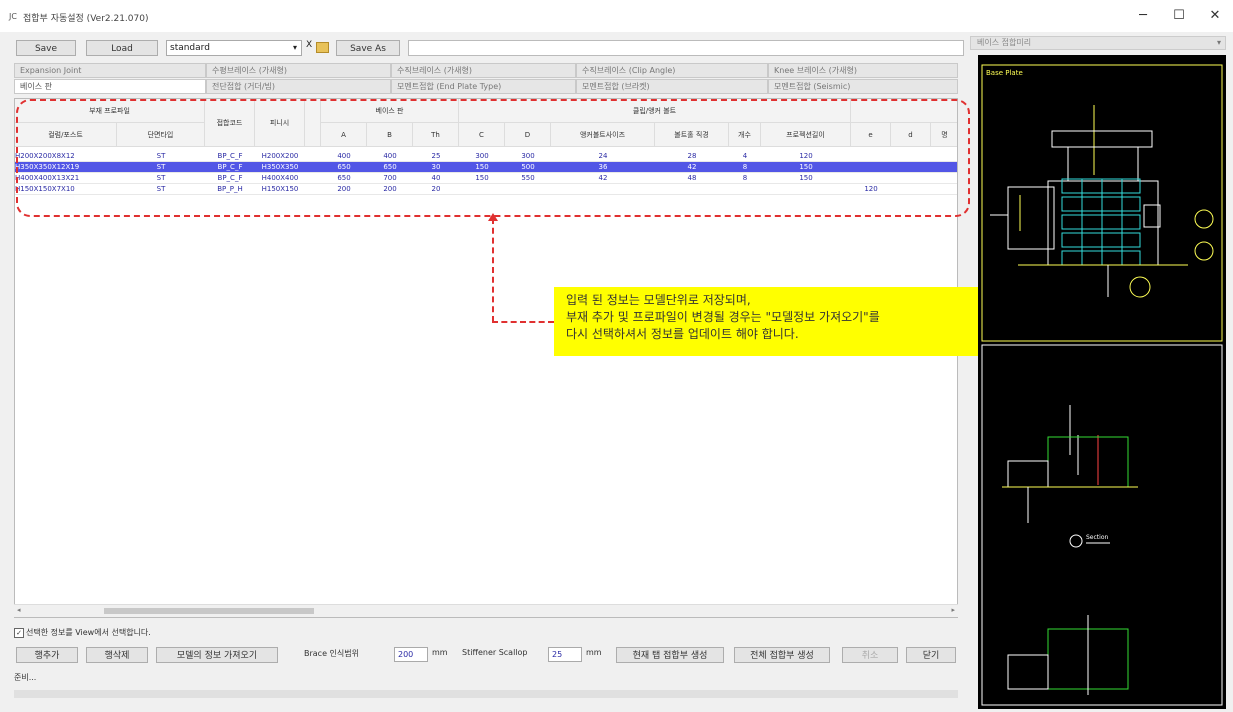 The width and height of the screenshot is (1233, 712). I want to click on preview-panel-header: 베이스 접합미리 ▾, so click(1098, 43).